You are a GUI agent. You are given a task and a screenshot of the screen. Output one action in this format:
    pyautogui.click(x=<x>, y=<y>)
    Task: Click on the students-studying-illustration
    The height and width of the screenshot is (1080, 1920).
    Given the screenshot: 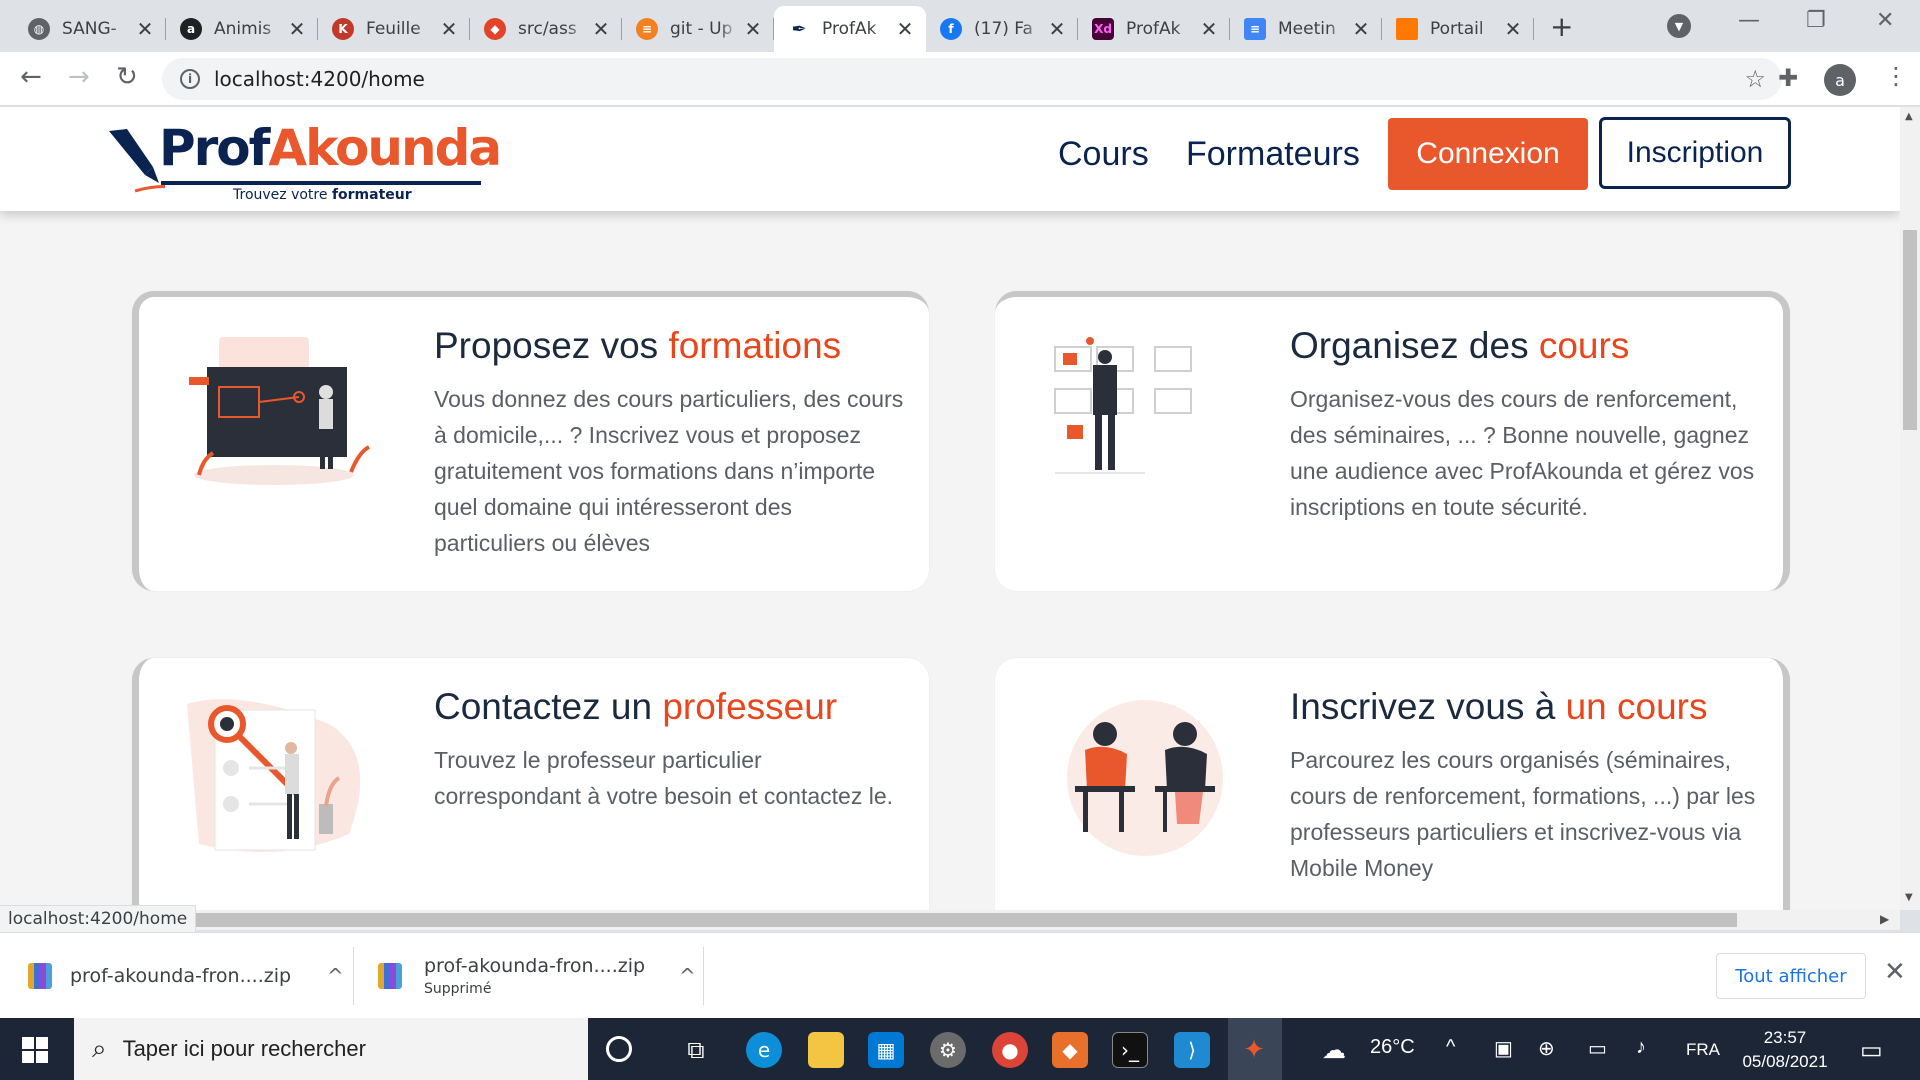 What is the action you would take?
    pyautogui.click(x=1145, y=778)
    